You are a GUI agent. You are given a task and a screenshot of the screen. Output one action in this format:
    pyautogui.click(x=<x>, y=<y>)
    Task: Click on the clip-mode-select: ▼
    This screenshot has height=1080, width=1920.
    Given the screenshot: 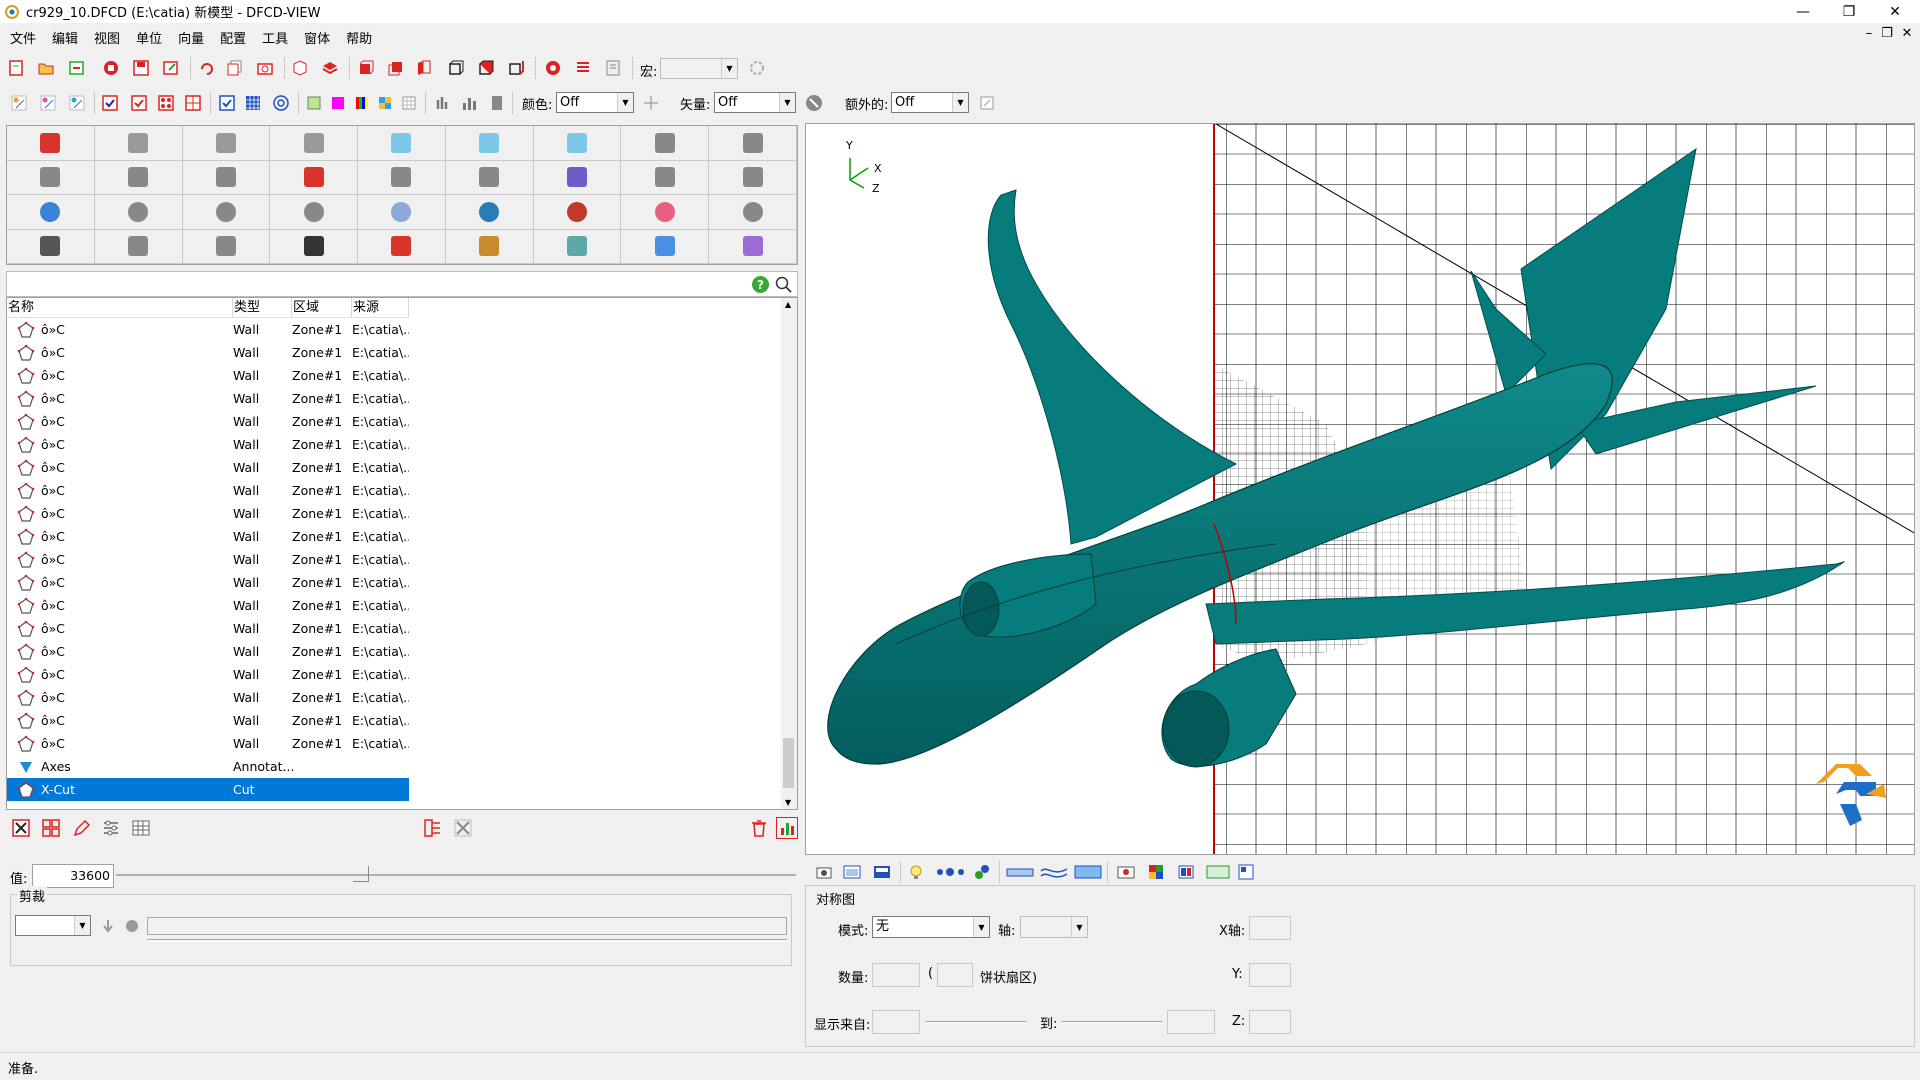 What is the action you would take?
    pyautogui.click(x=53, y=925)
    